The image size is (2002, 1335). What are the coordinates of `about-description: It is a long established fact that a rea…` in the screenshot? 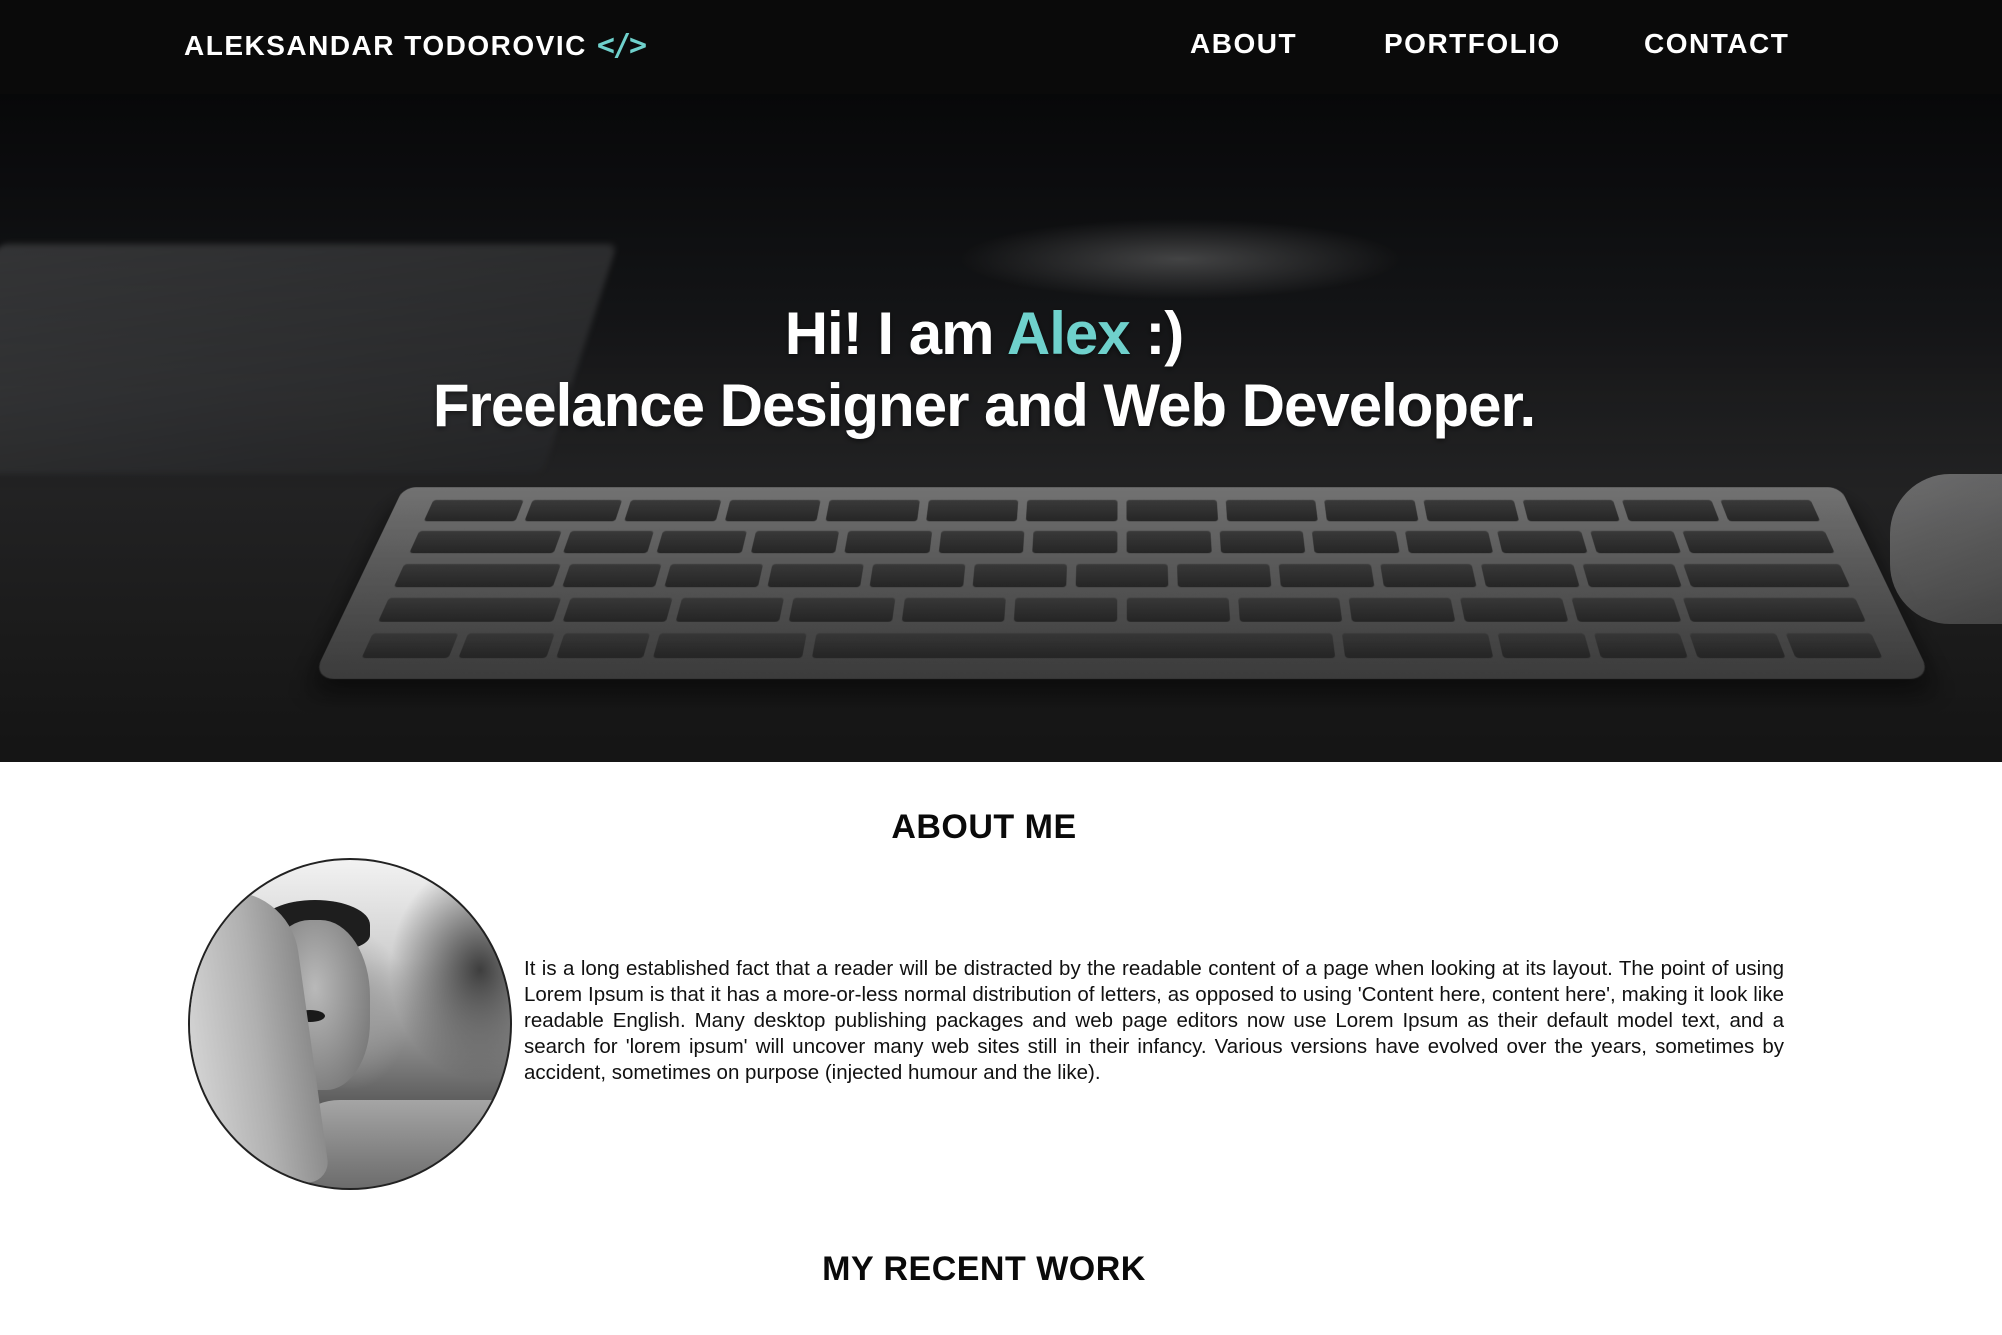 It's located at (1154, 1020).